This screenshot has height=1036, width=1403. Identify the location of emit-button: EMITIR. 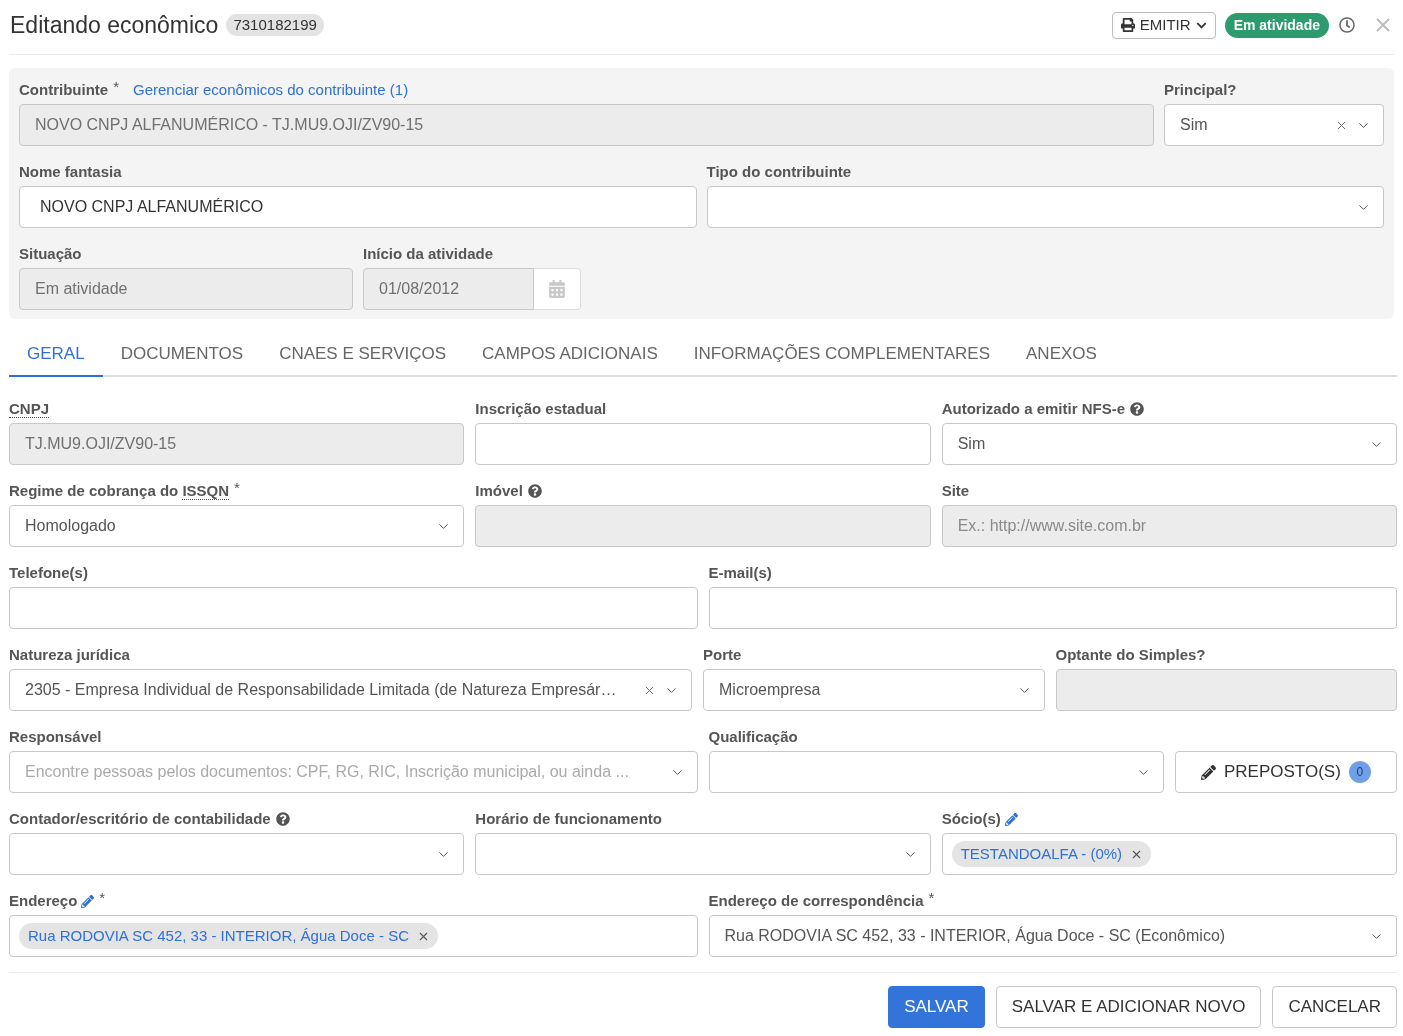
(1163, 25).